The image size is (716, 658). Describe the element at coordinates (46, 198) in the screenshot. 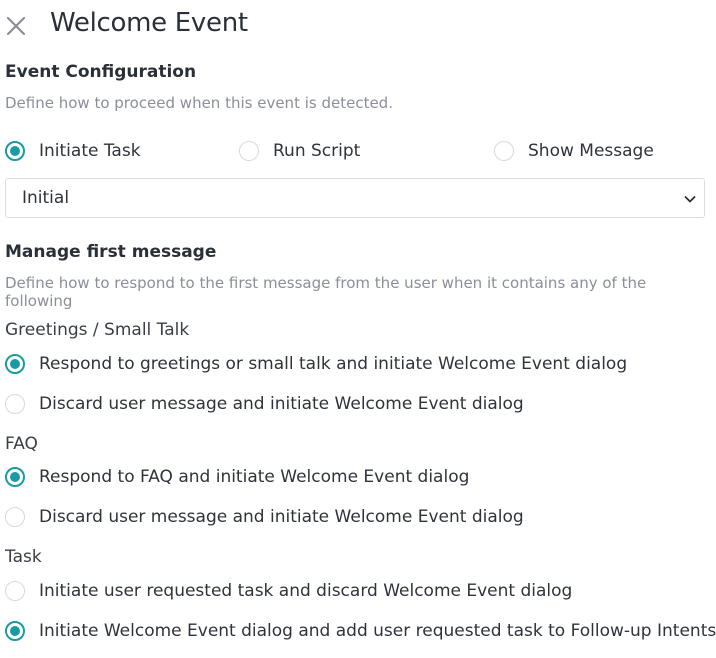

I see `task-select-value: Initial` at that location.